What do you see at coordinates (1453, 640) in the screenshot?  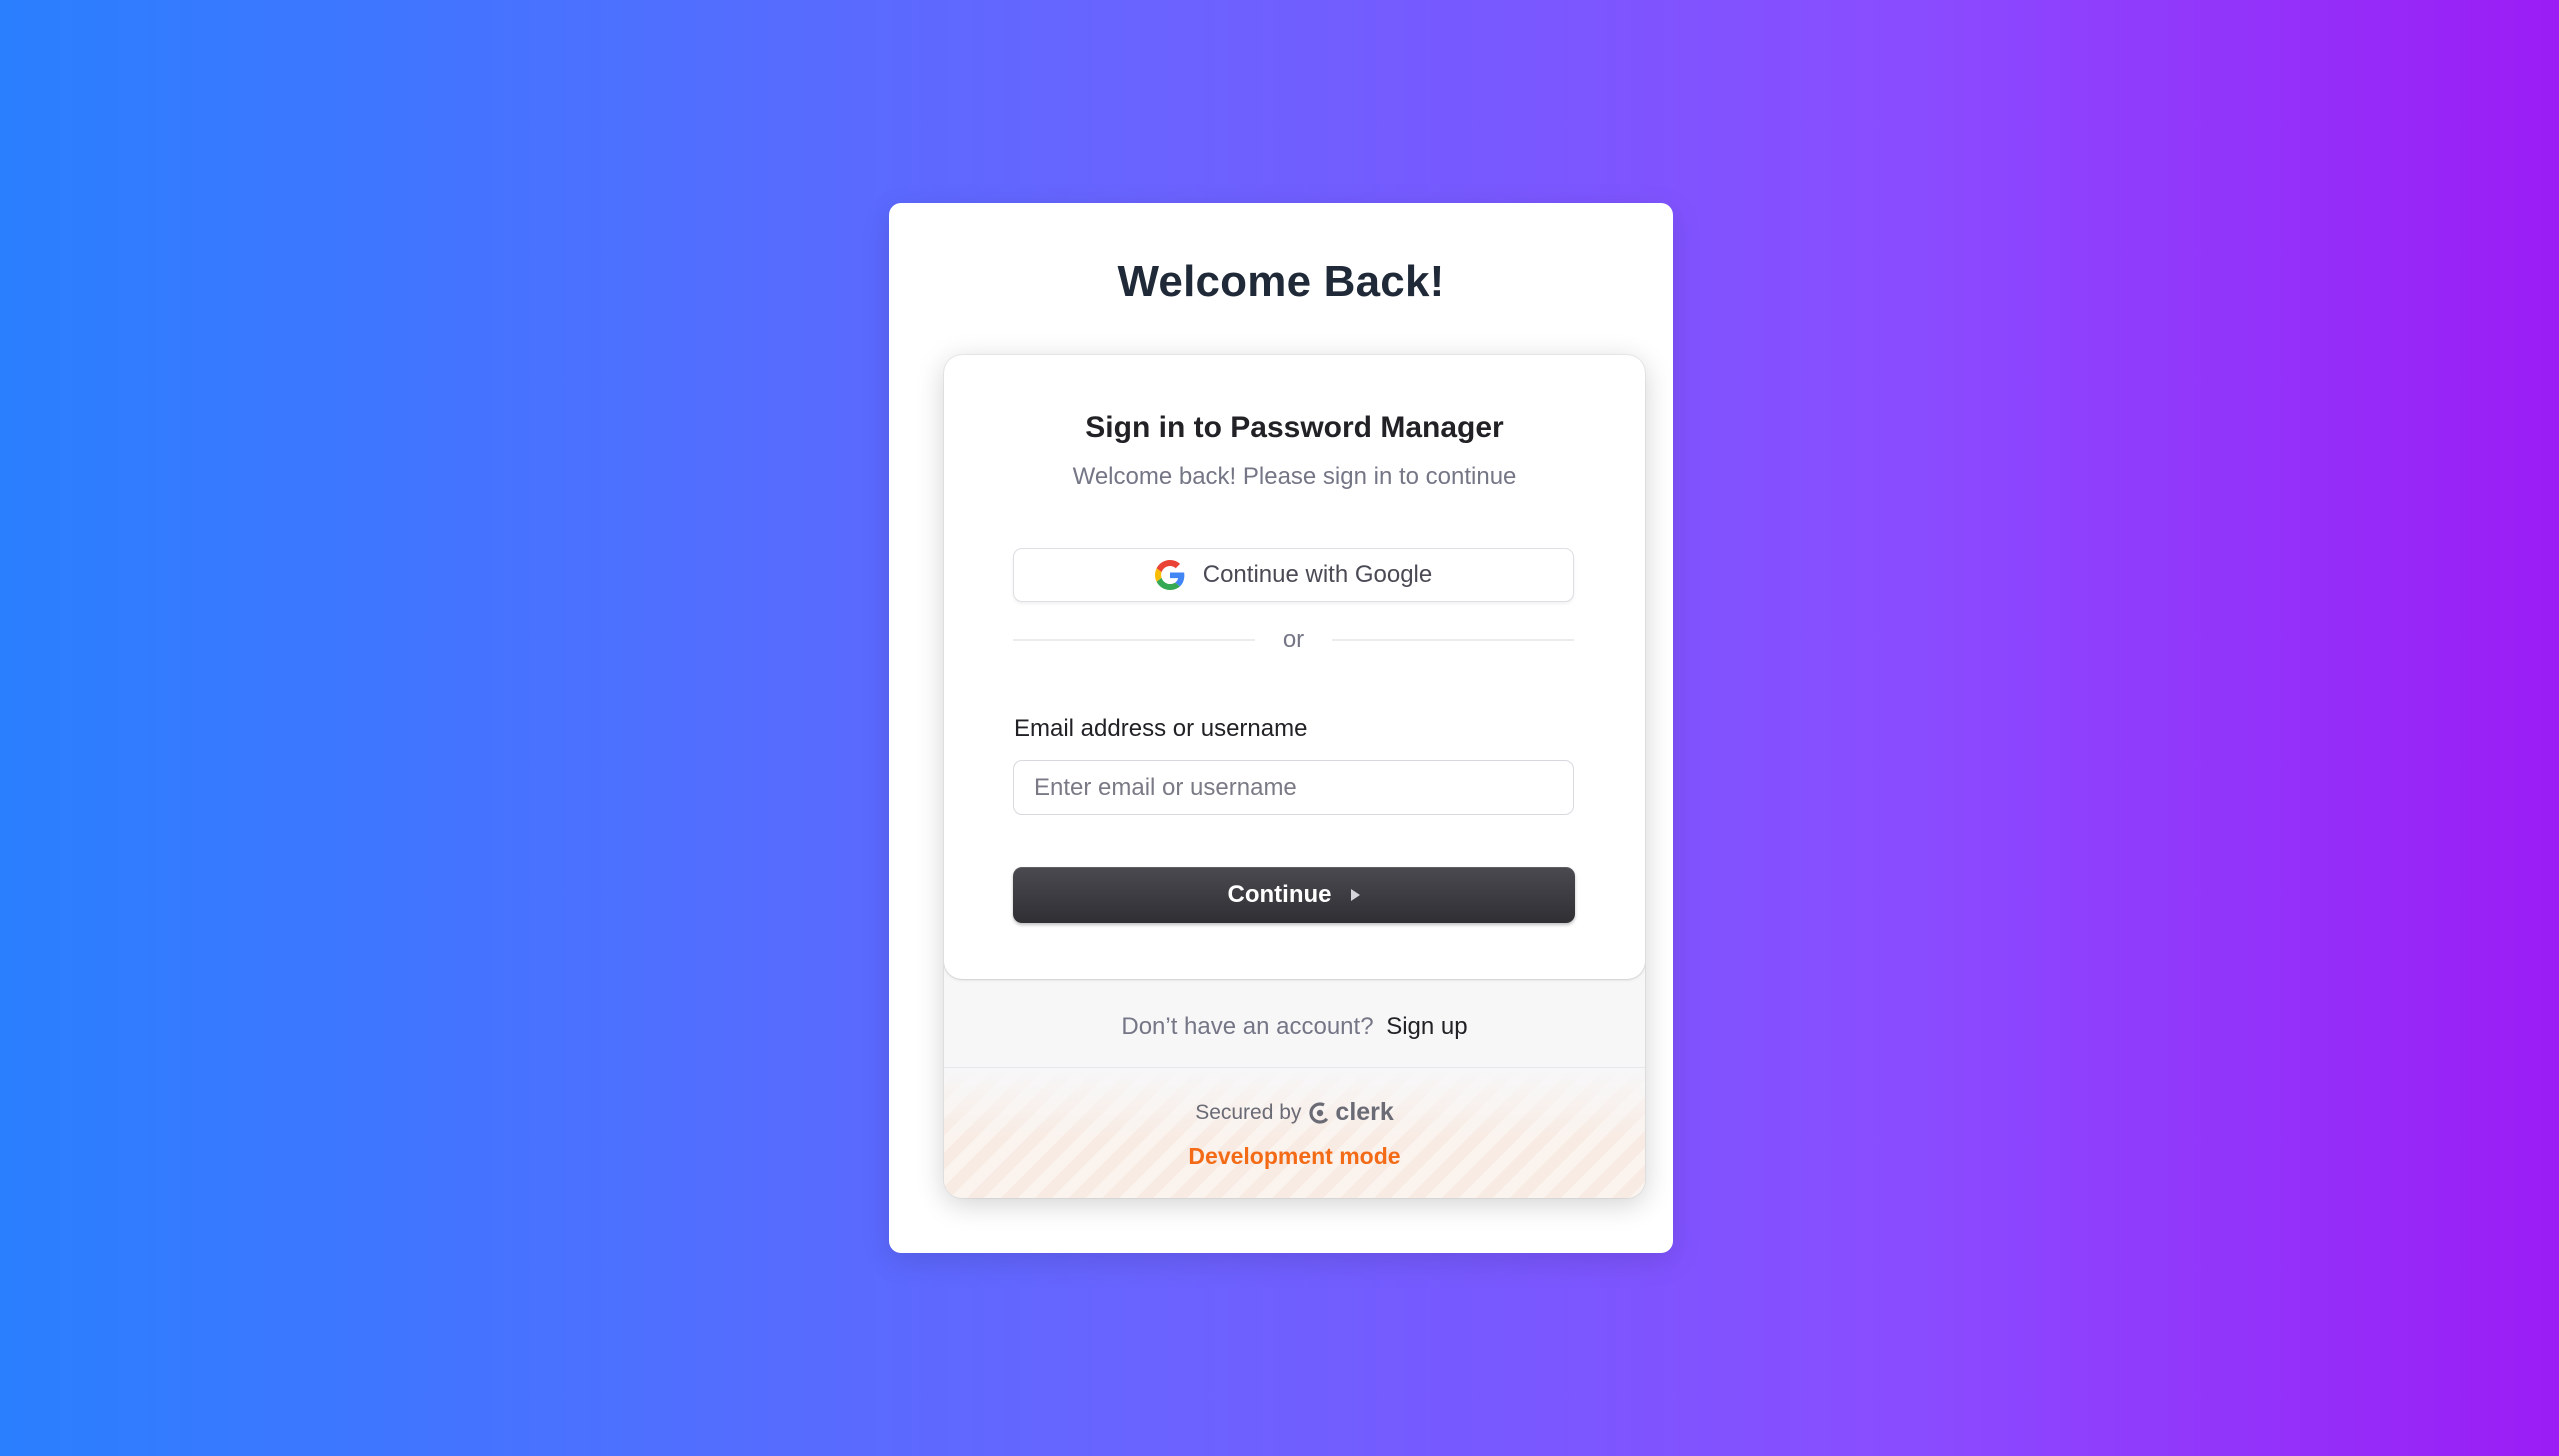 I see `divider-line-right` at bounding box center [1453, 640].